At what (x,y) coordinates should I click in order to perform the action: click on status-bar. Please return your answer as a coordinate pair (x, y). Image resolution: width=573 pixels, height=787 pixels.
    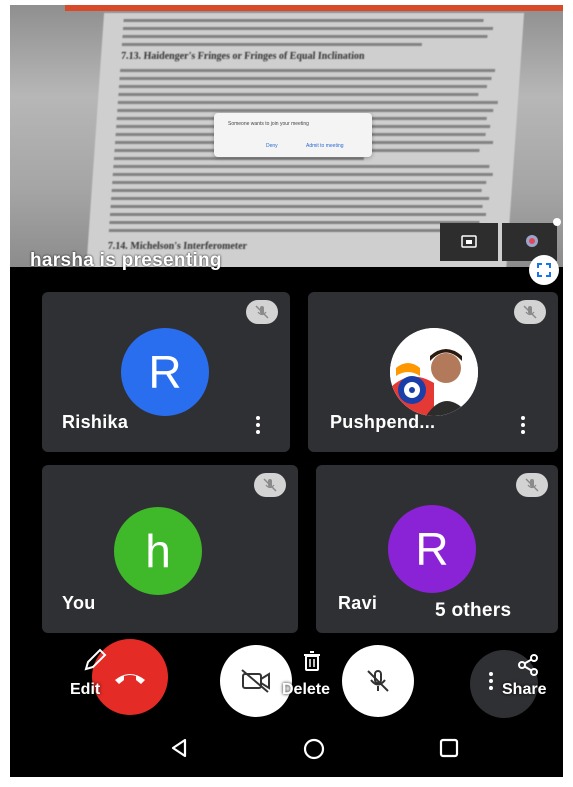
    Looking at the image, I should click on (314, 8).